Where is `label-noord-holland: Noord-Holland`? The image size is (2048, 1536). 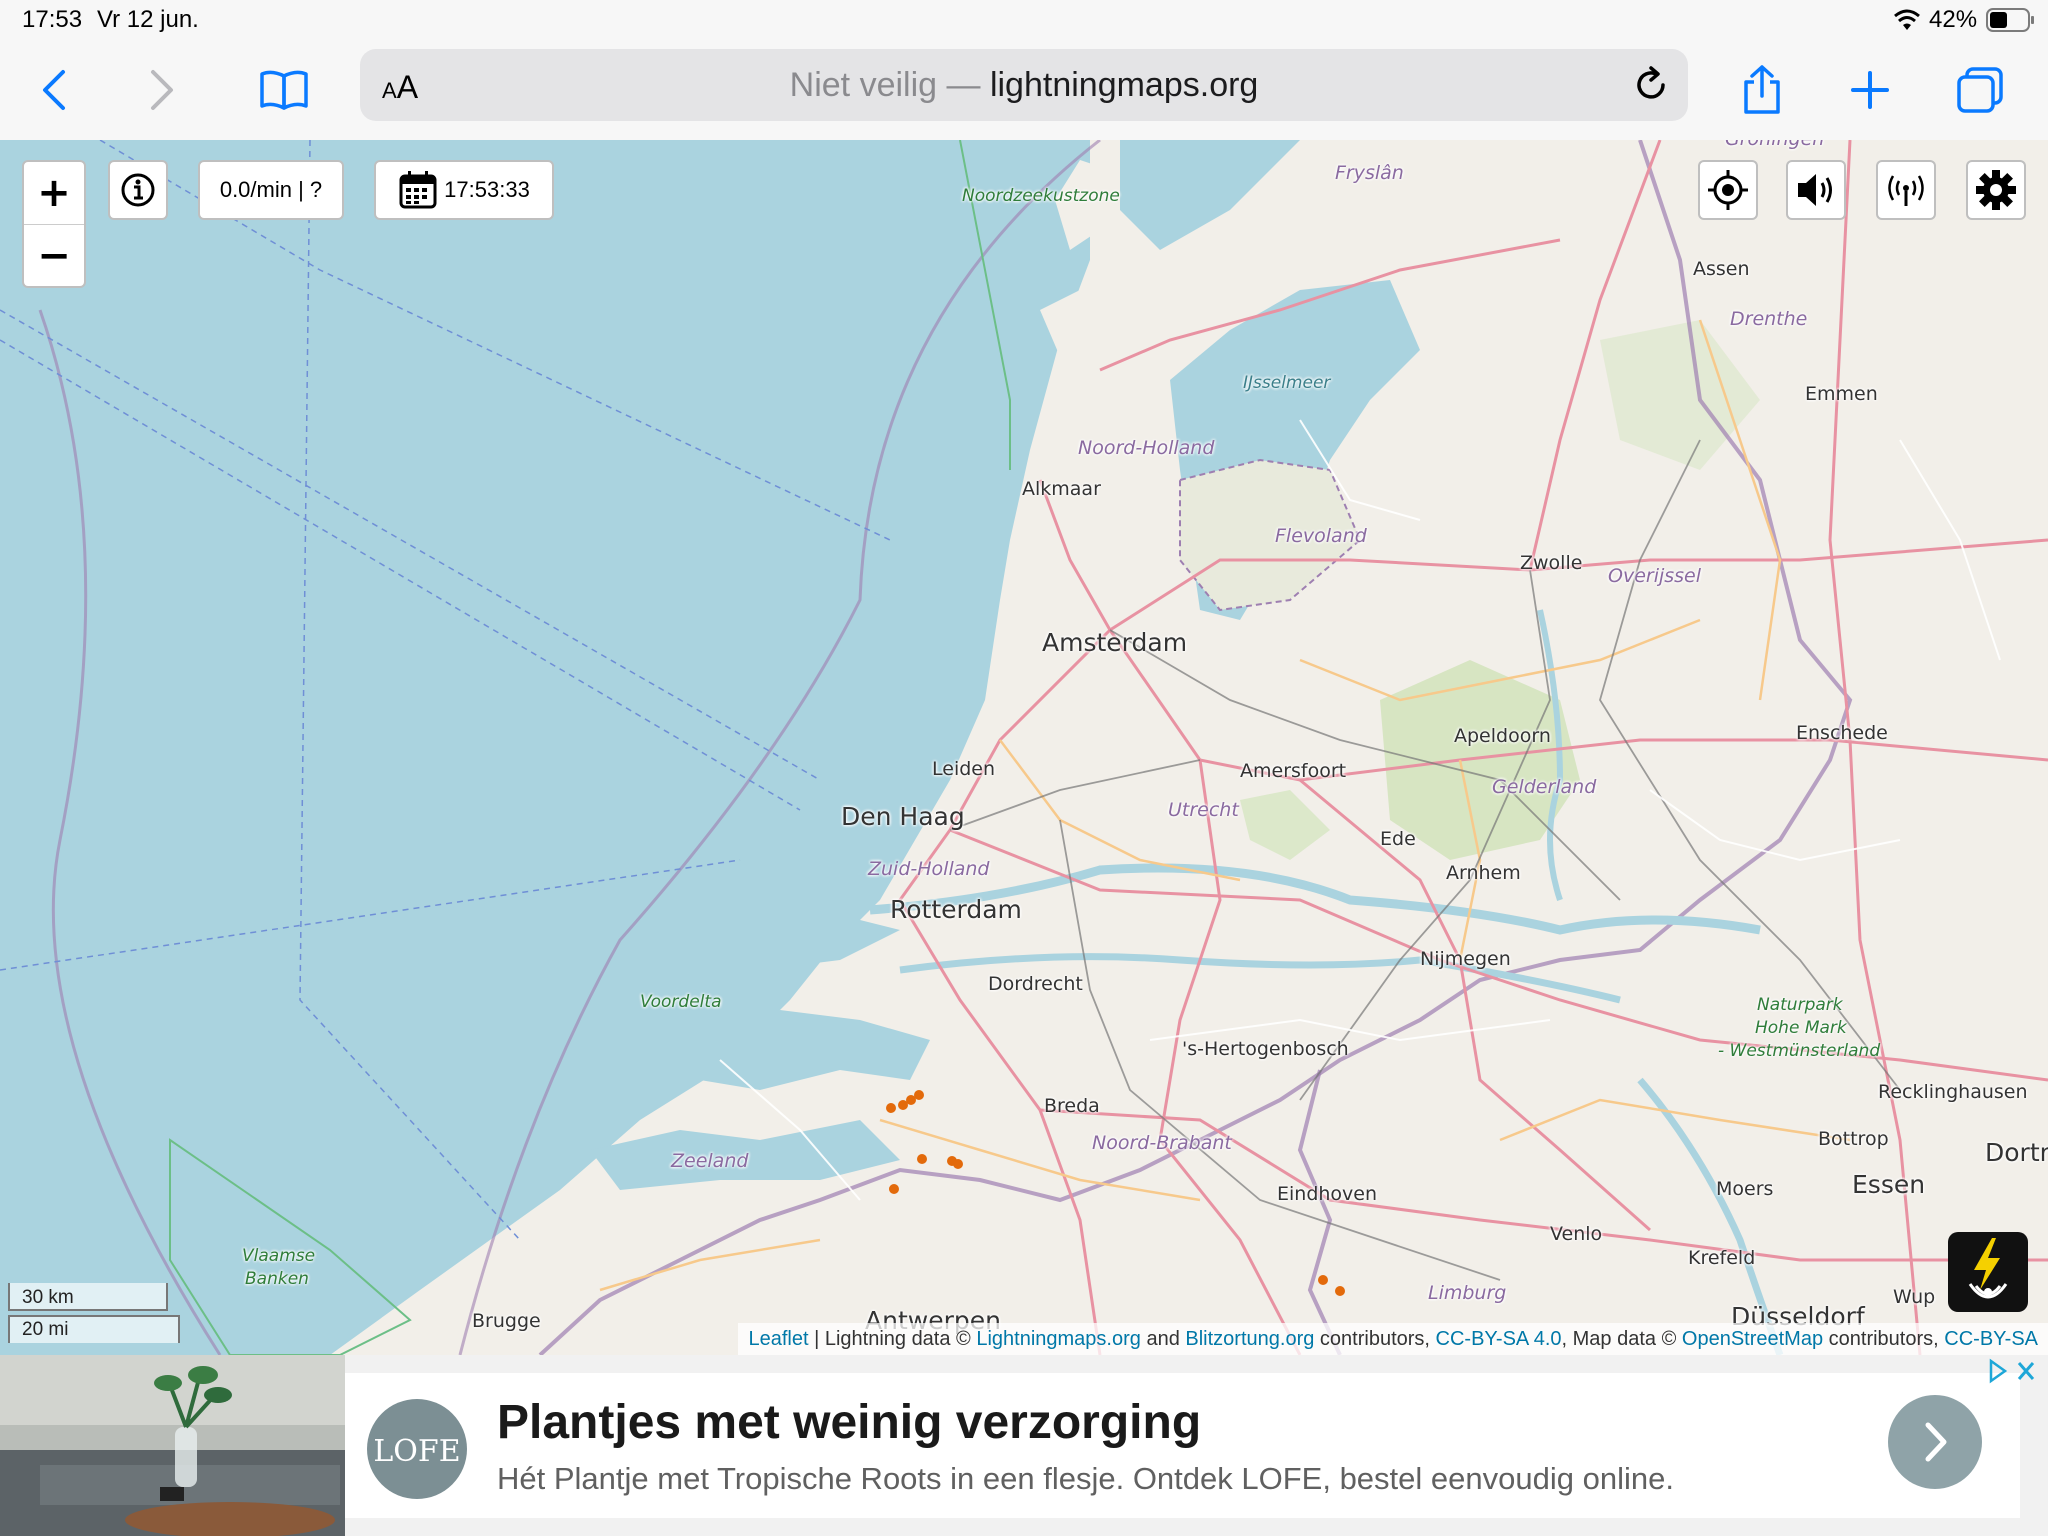
label-noord-holland: Noord-Holland is located at coordinates (1146, 448).